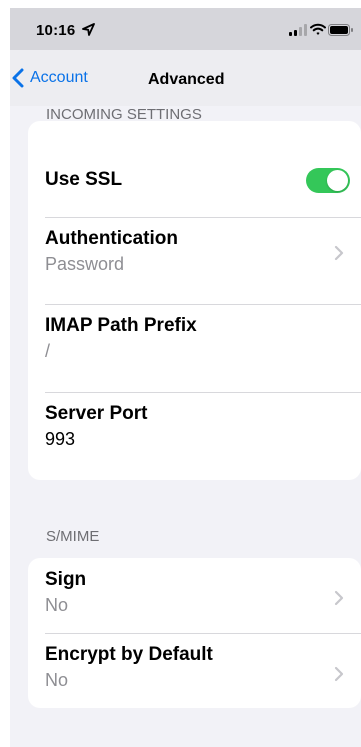 This screenshot has height=747, width=361. What do you see at coordinates (66, 579) in the screenshot?
I see `sign-label: Sign` at bounding box center [66, 579].